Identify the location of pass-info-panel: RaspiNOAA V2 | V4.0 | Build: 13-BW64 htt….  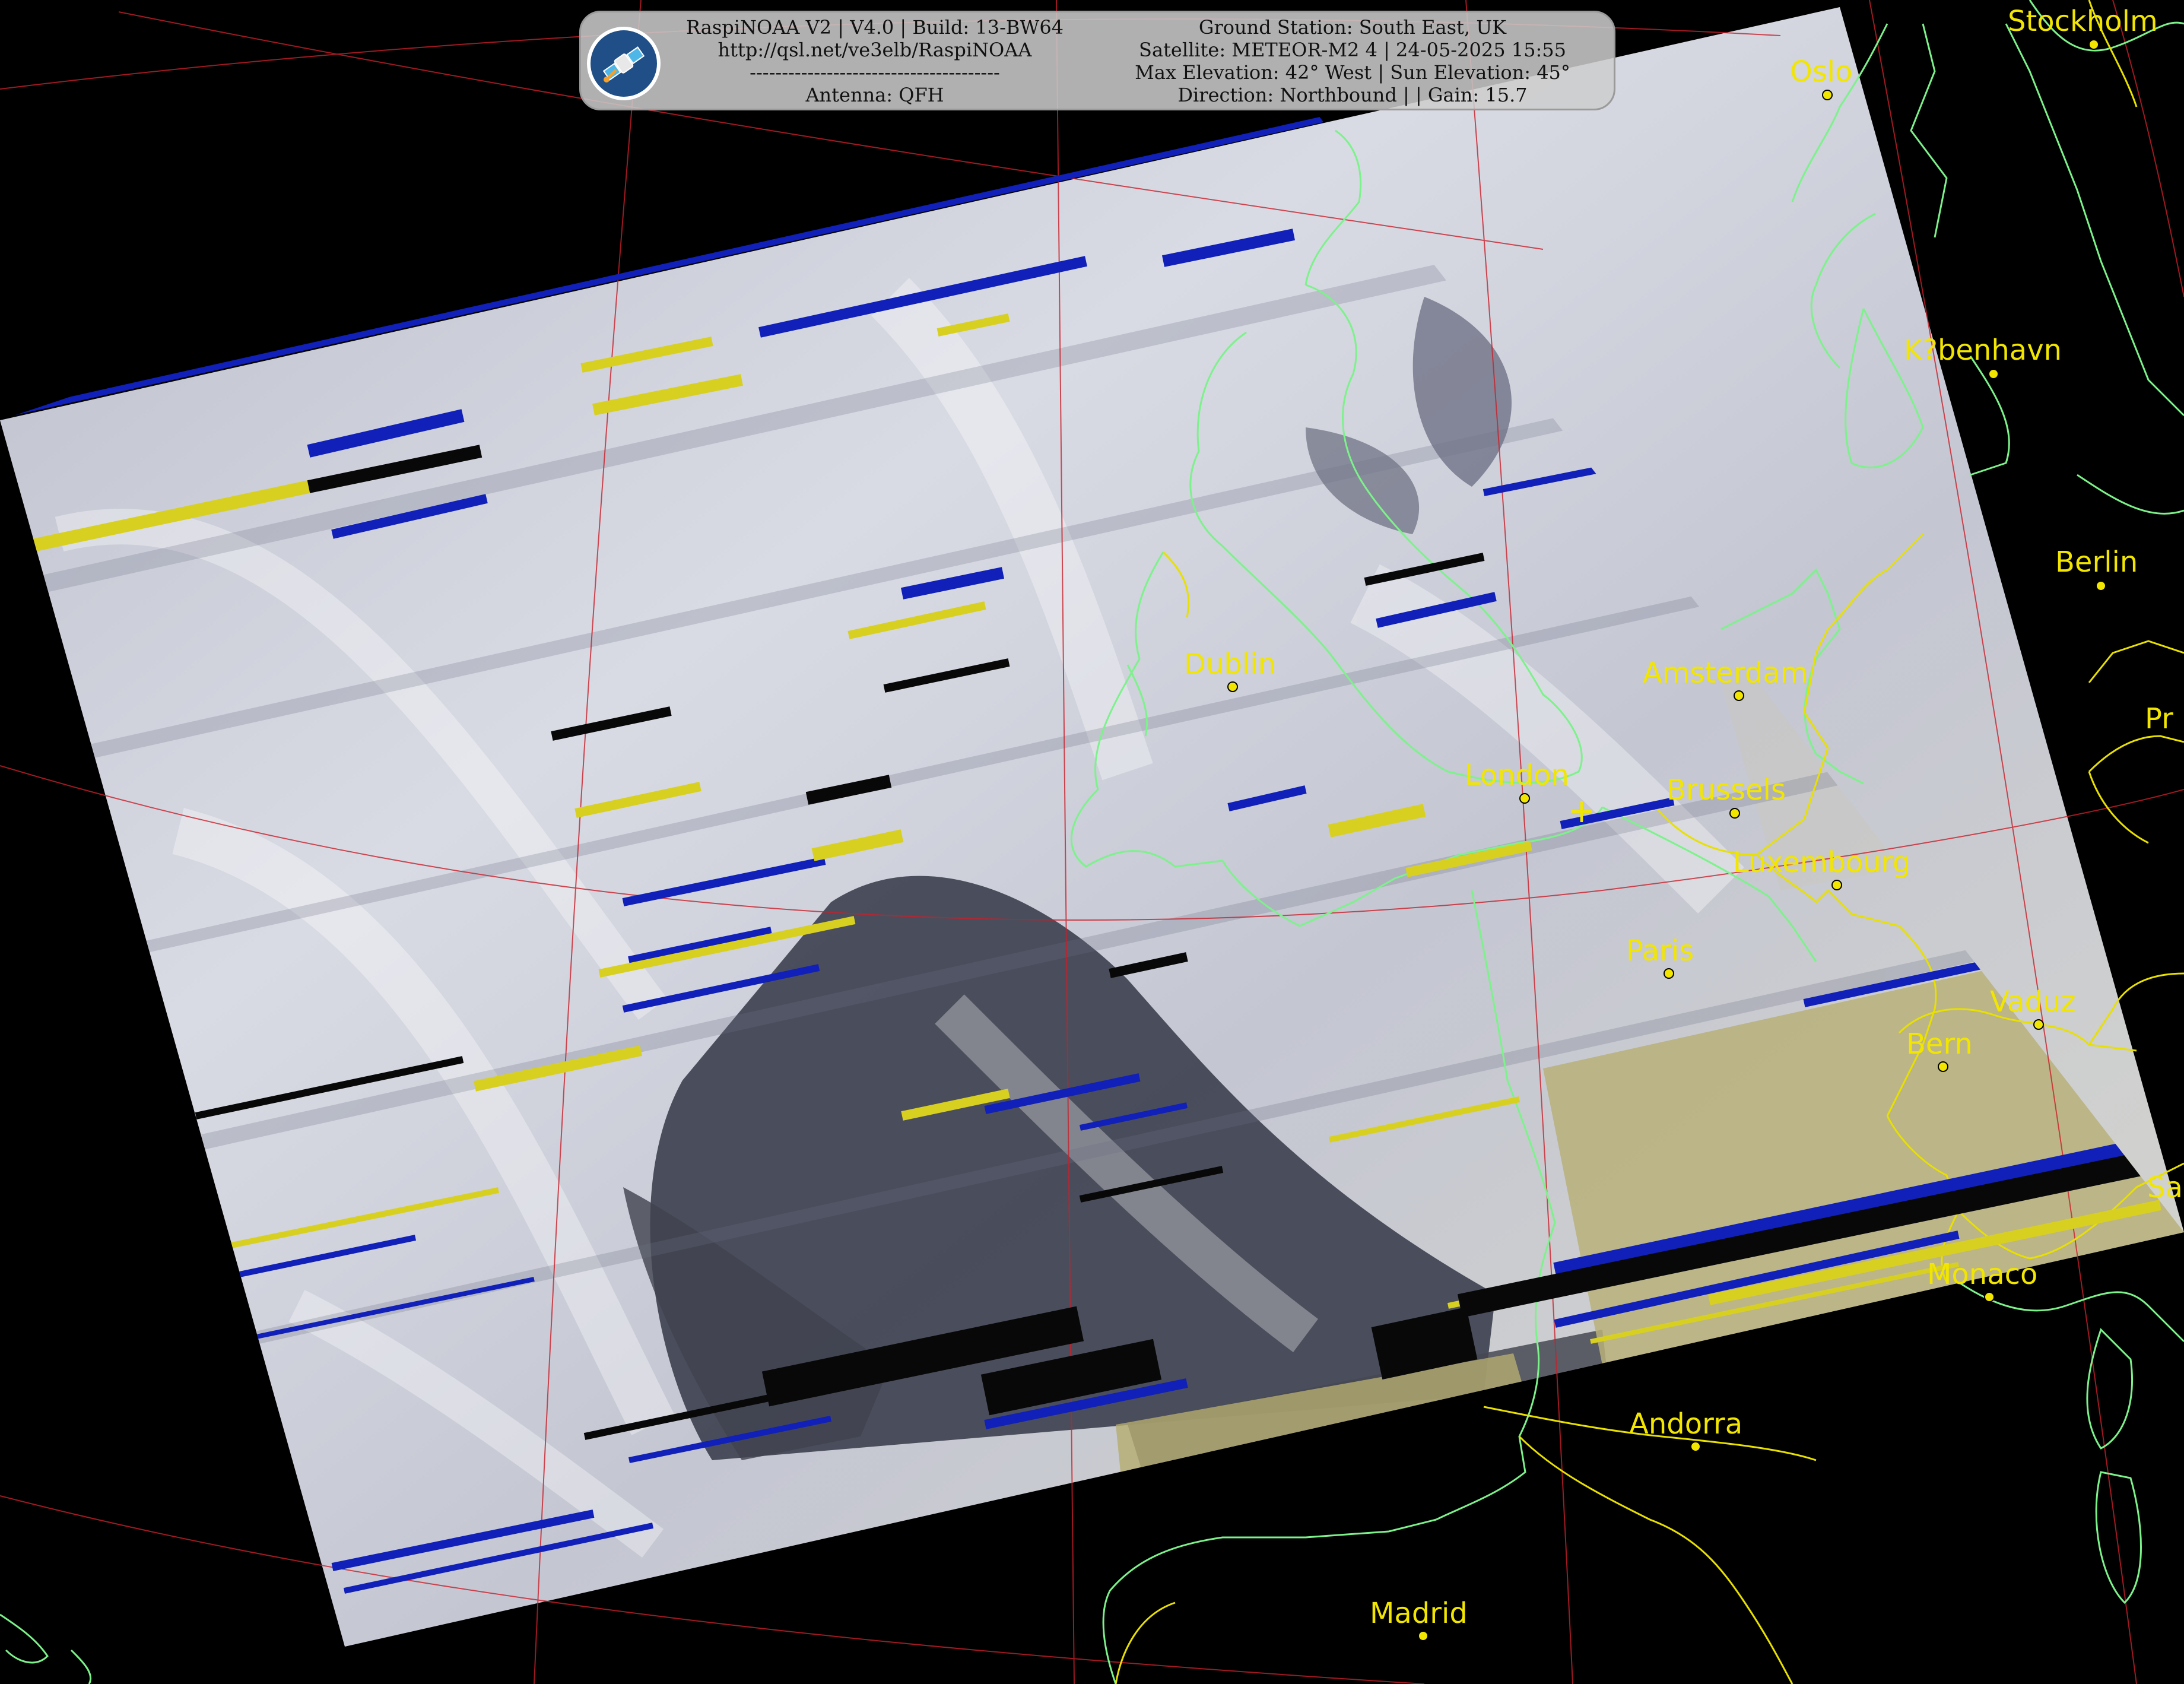
(1097, 60).